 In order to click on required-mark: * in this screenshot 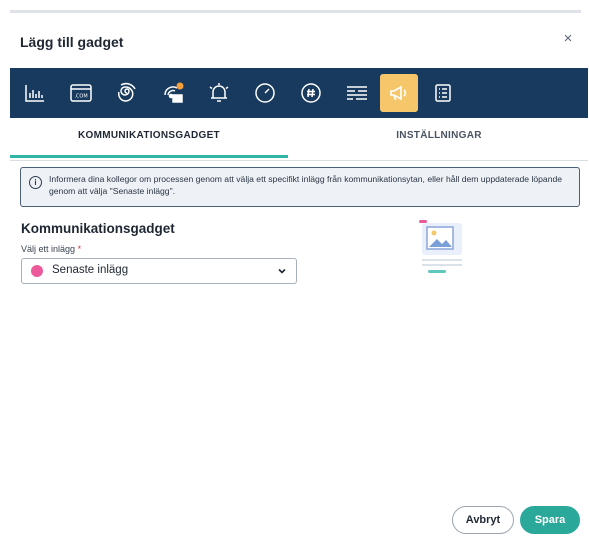, I will do `click(79, 249)`.